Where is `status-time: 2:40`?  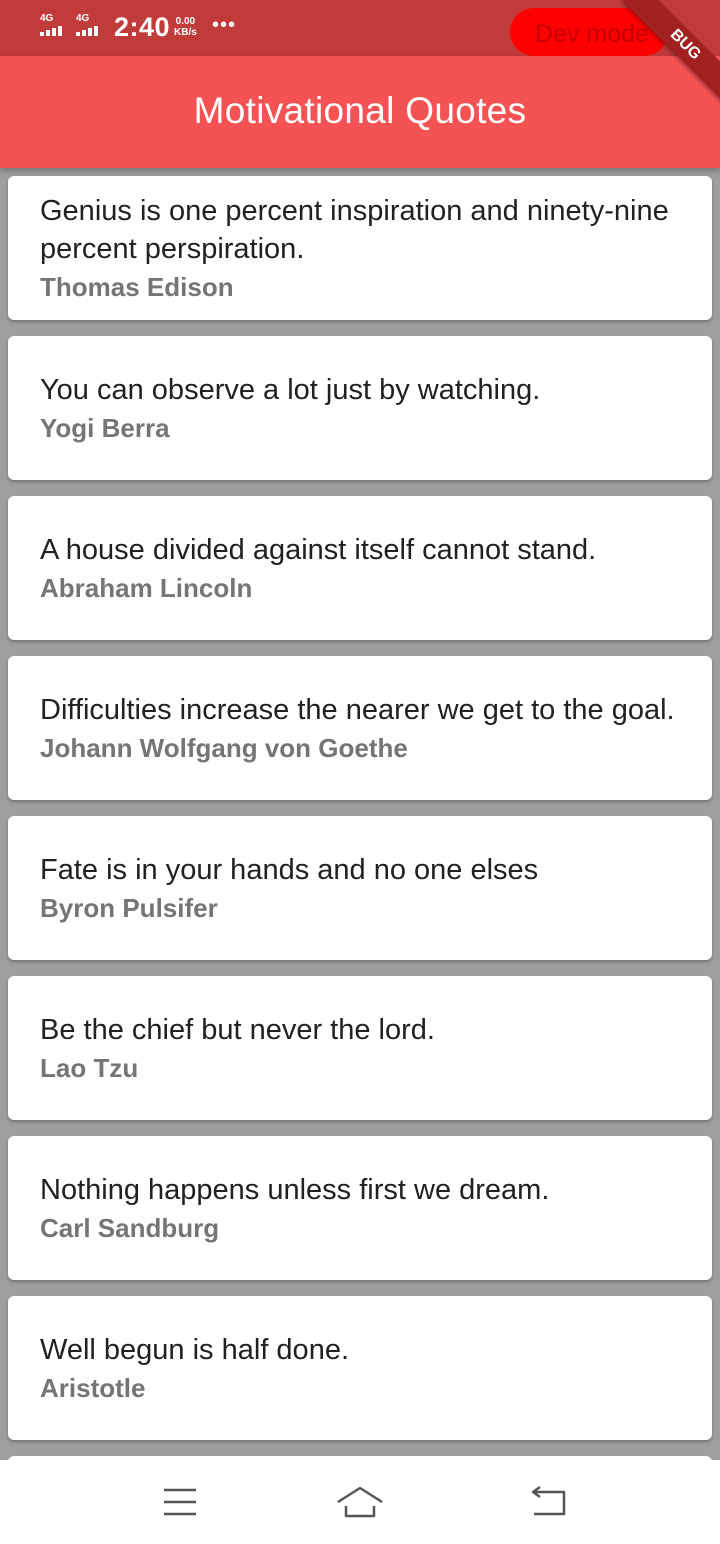
status-time: 2:40 is located at coordinates (142, 27).